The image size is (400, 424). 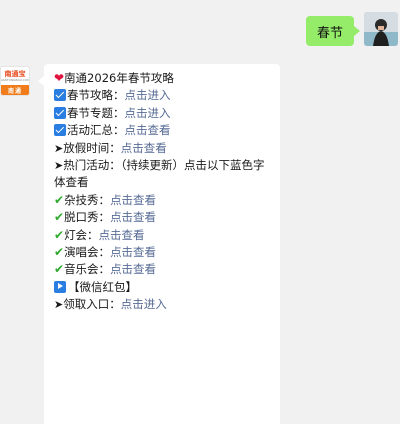 What do you see at coordinates (162, 217) in the screenshot?
I see `activity-item: ✔脱口秀：点击查看` at bounding box center [162, 217].